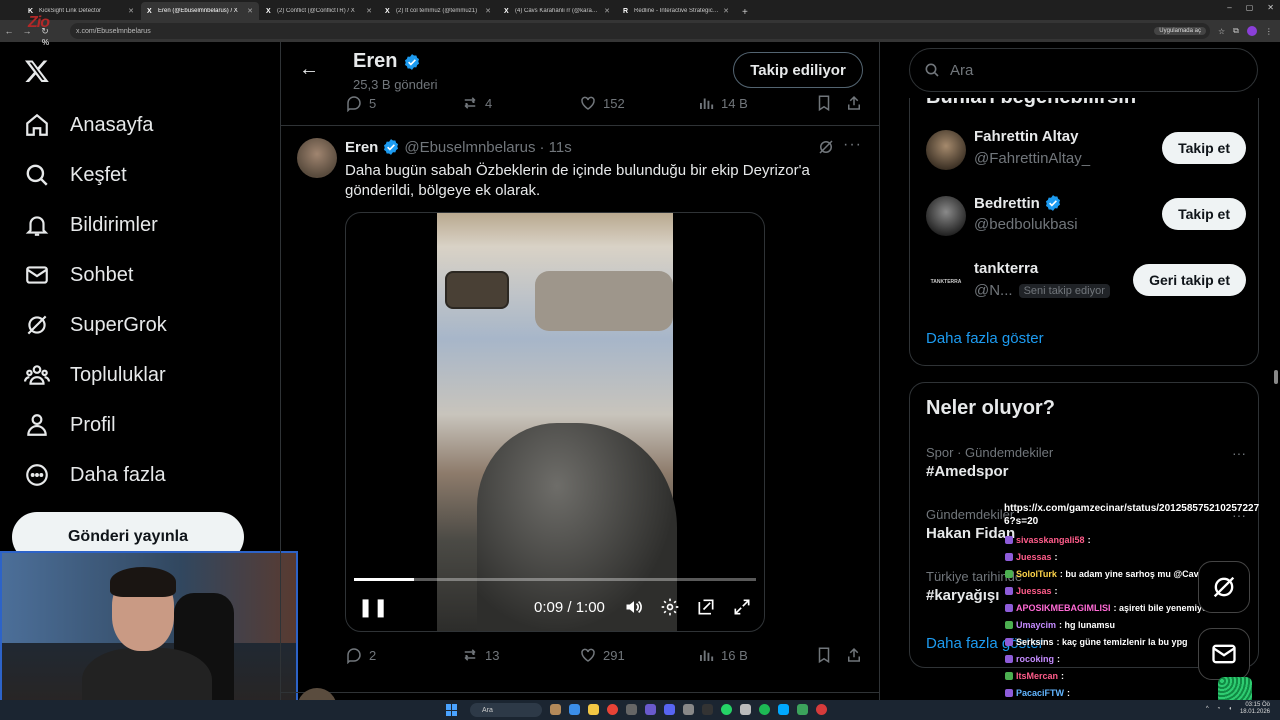  Describe the element at coordinates (1276, 377) in the screenshot. I see `scrollbar-thumb` at that location.